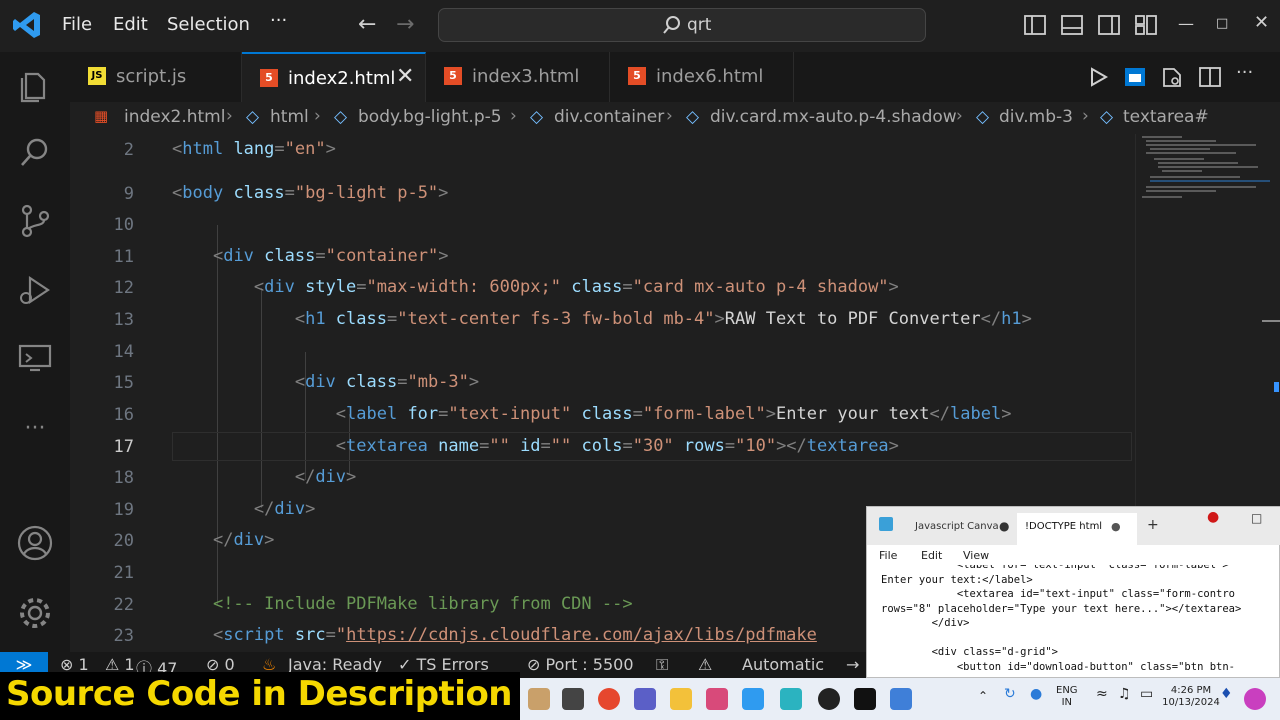 This screenshot has width=1280, height=720. Describe the element at coordinates (852, 664) in the screenshot. I see `arrow-right-icon: →` at that location.